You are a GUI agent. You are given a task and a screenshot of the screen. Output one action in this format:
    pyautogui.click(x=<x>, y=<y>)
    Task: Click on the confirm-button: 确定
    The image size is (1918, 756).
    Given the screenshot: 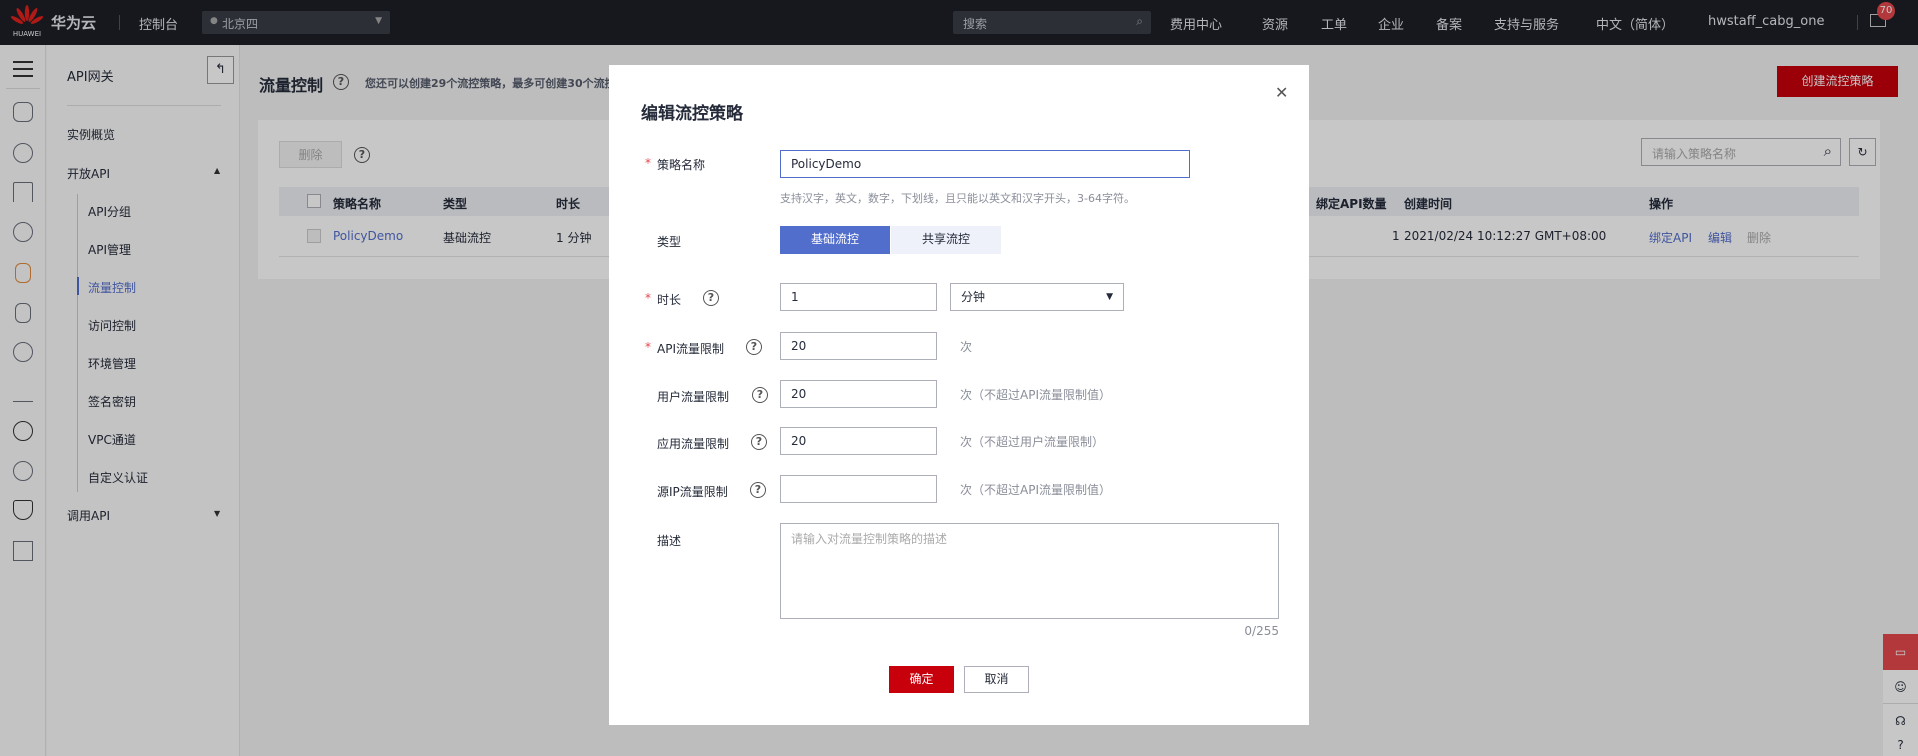 What is the action you would take?
    pyautogui.click(x=921, y=679)
    